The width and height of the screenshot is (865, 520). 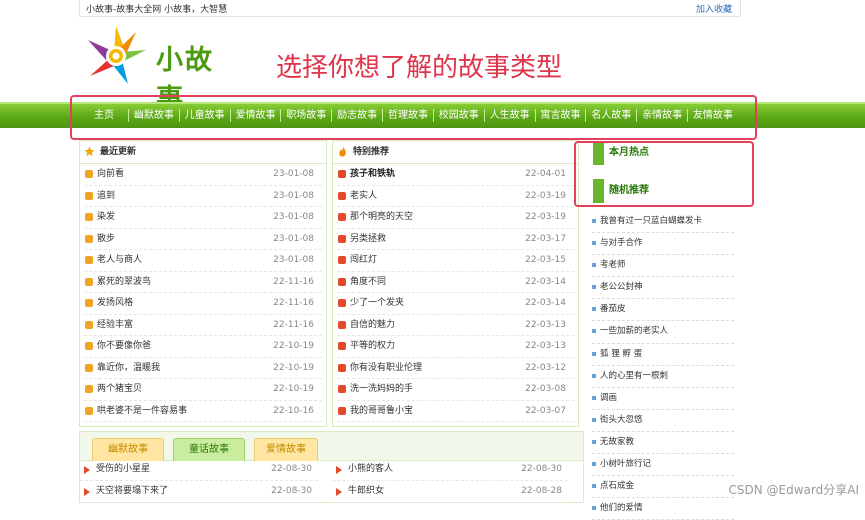 What do you see at coordinates (713, 115) in the screenshot?
I see `nav-item-friendship: 友情故事` at bounding box center [713, 115].